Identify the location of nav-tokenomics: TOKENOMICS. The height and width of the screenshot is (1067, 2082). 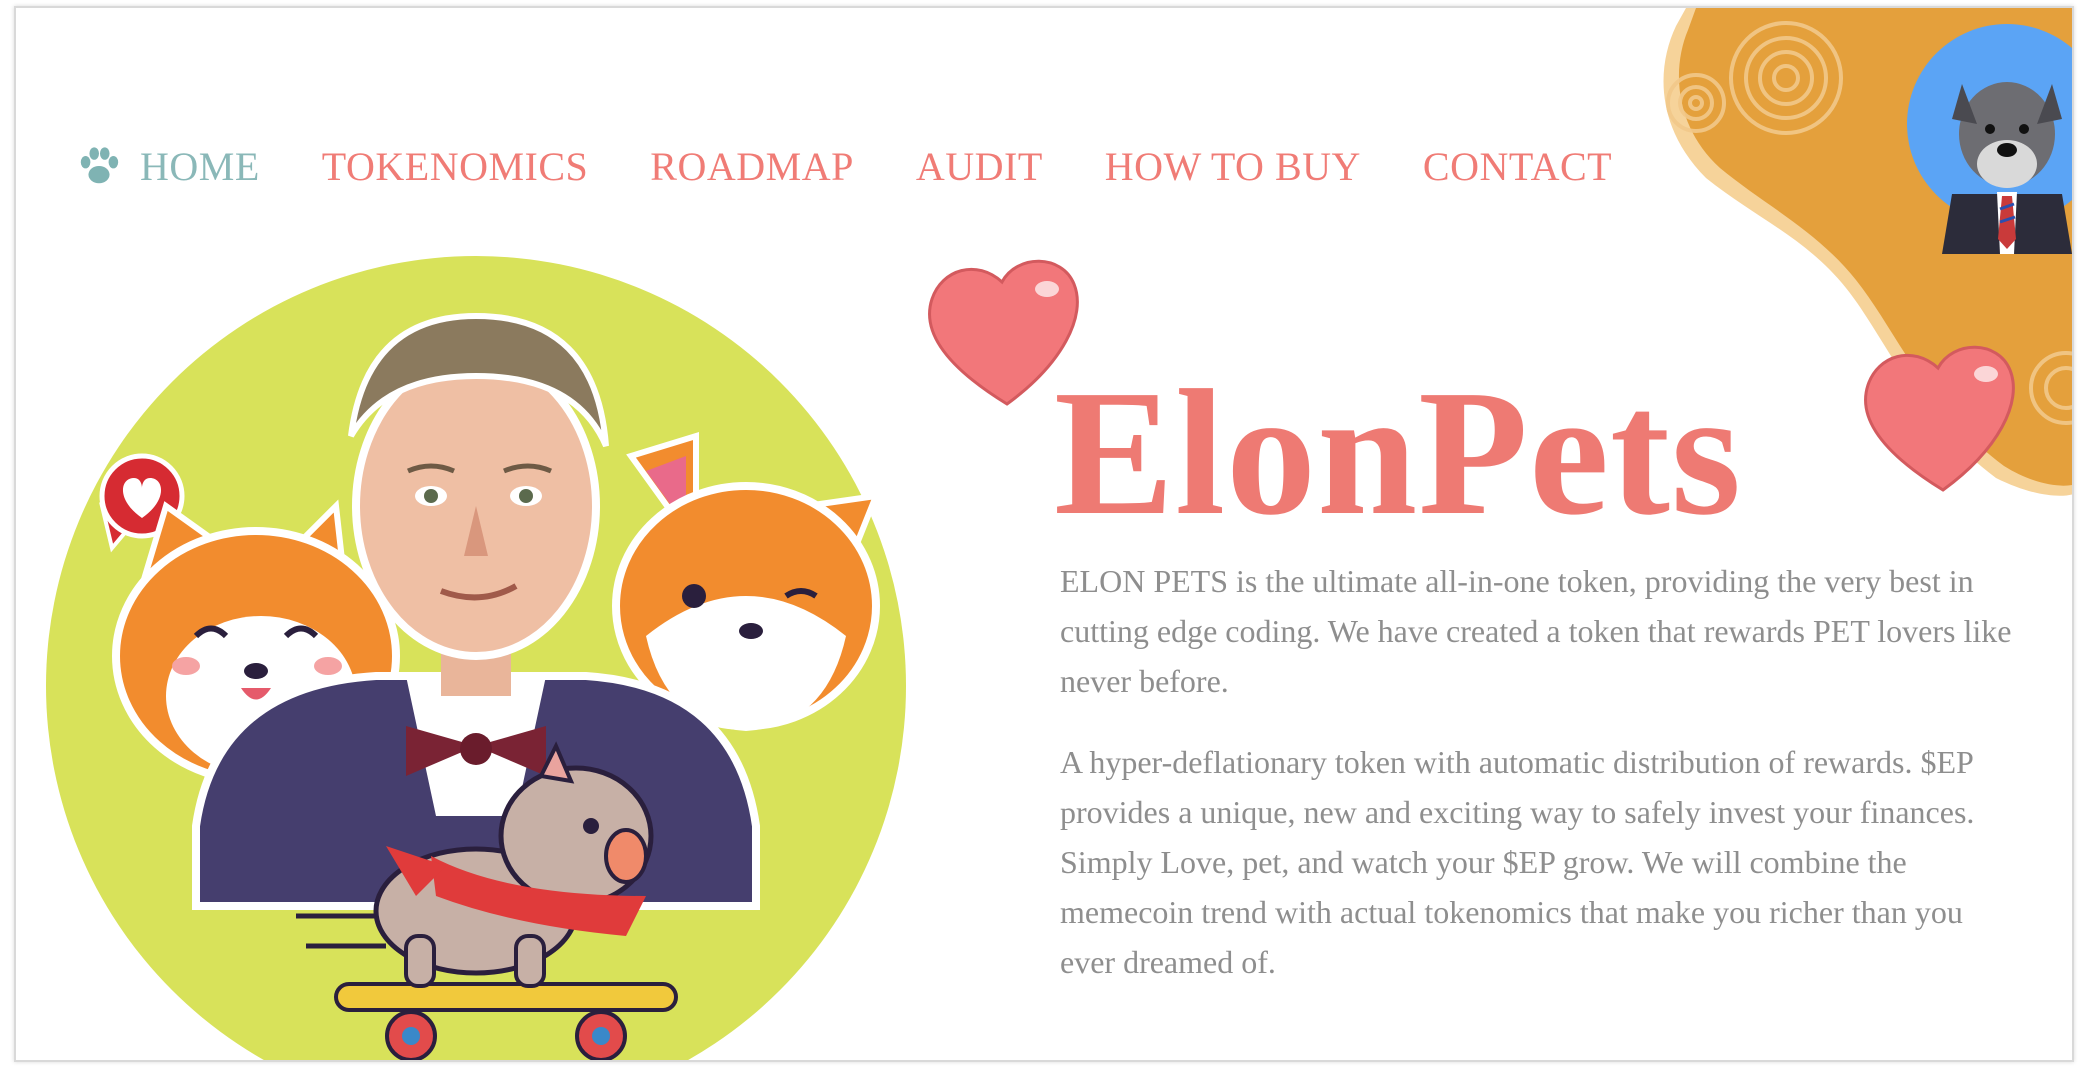
(455, 166).